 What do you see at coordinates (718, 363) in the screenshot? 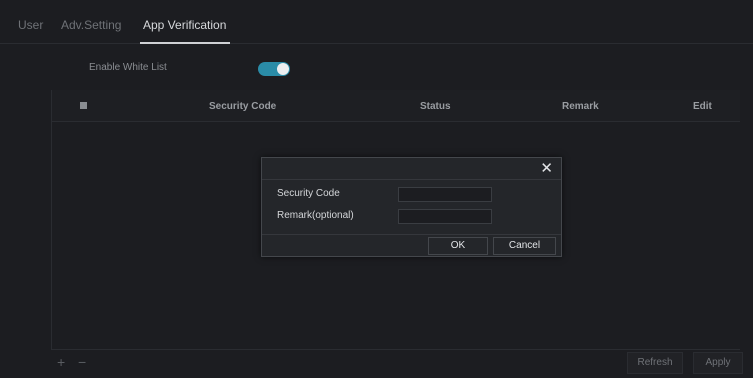
I see `apply-button: Apply` at bounding box center [718, 363].